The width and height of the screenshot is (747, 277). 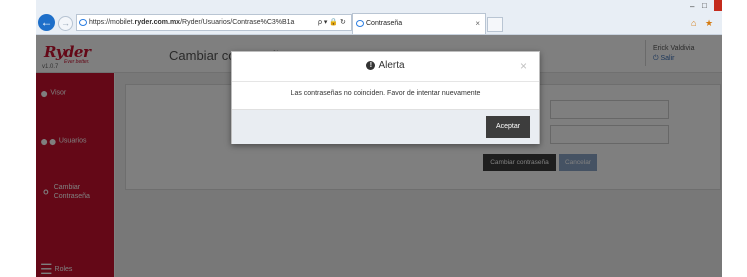 I want to click on ie-logo-icon, so click(x=83, y=22).